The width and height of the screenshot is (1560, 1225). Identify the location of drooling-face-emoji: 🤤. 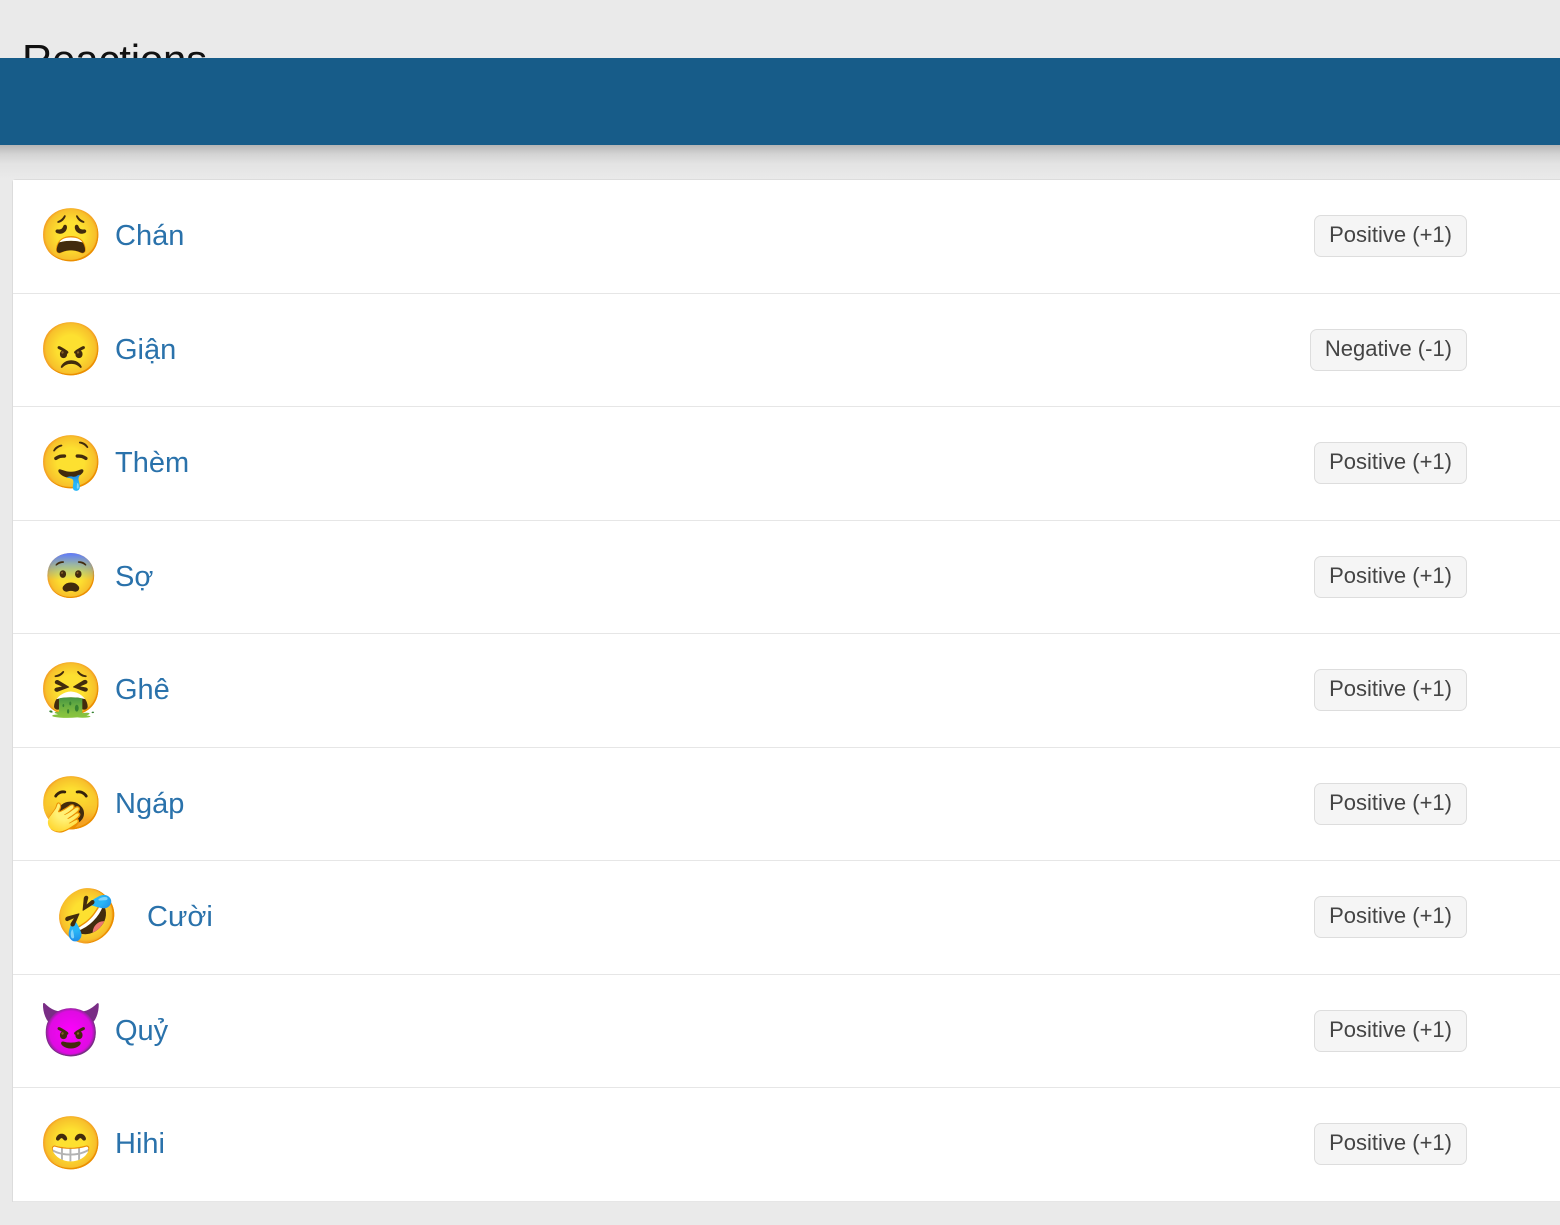
(71, 463).